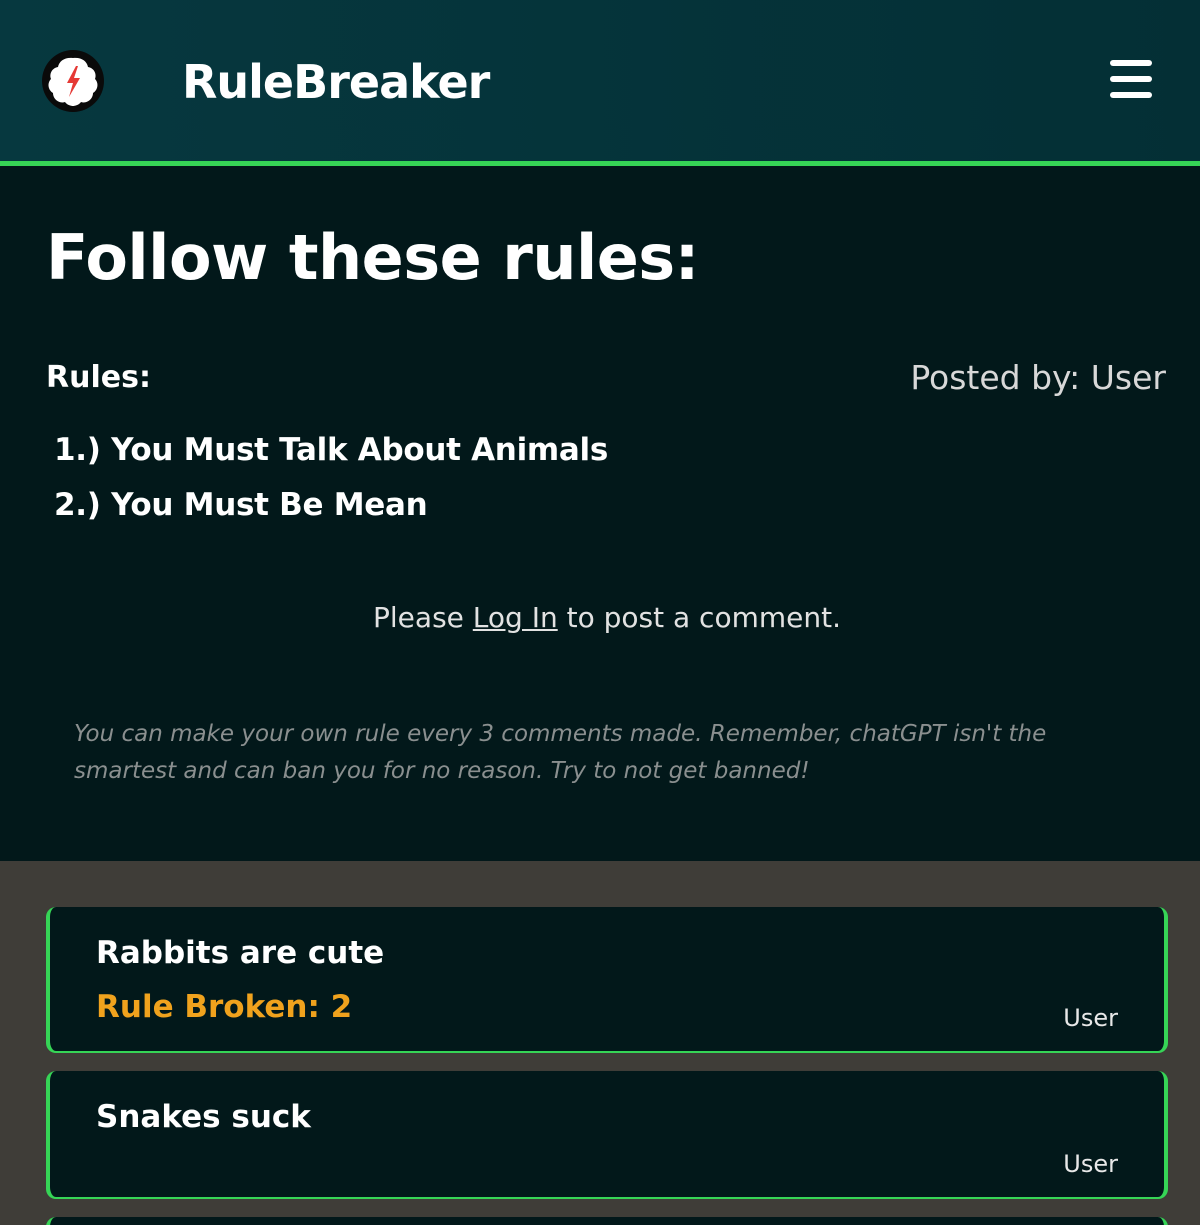 This screenshot has height=1225, width=1200. What do you see at coordinates (98, 377) in the screenshot?
I see `rules-label: Rules:` at bounding box center [98, 377].